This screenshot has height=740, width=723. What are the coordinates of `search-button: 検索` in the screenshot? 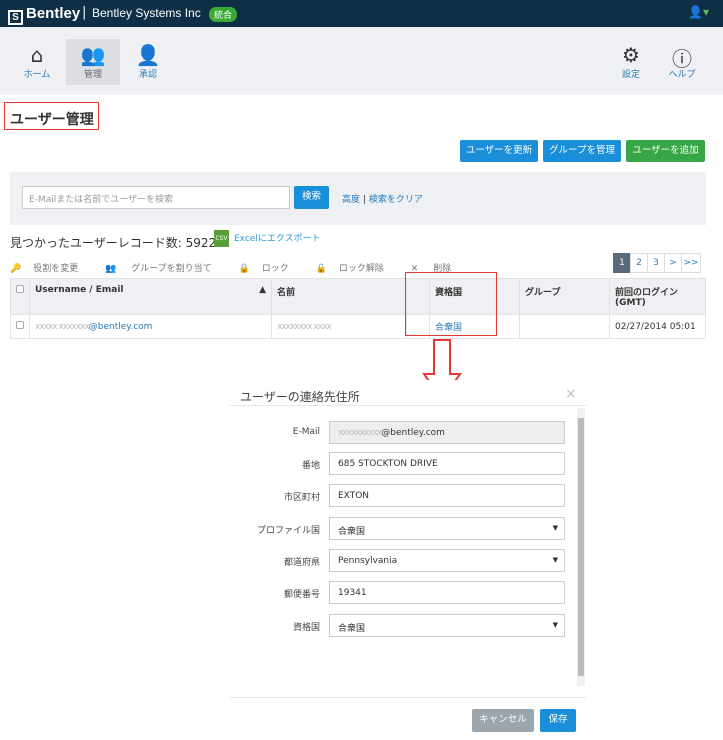 It's located at (311, 197).